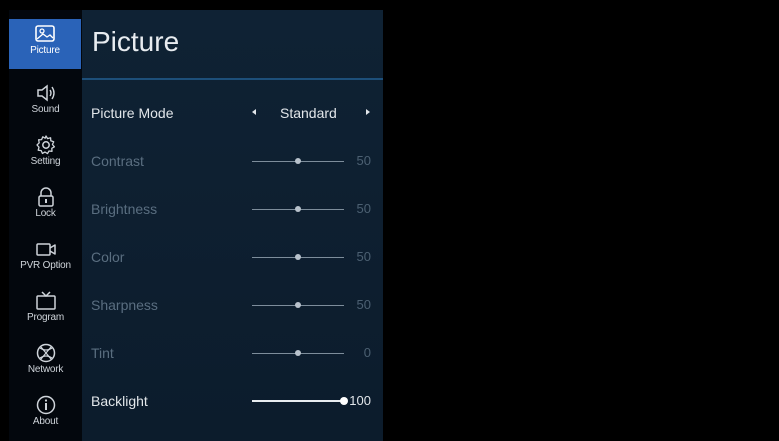  I want to click on sidebar-item-label: Program, so click(45, 317).